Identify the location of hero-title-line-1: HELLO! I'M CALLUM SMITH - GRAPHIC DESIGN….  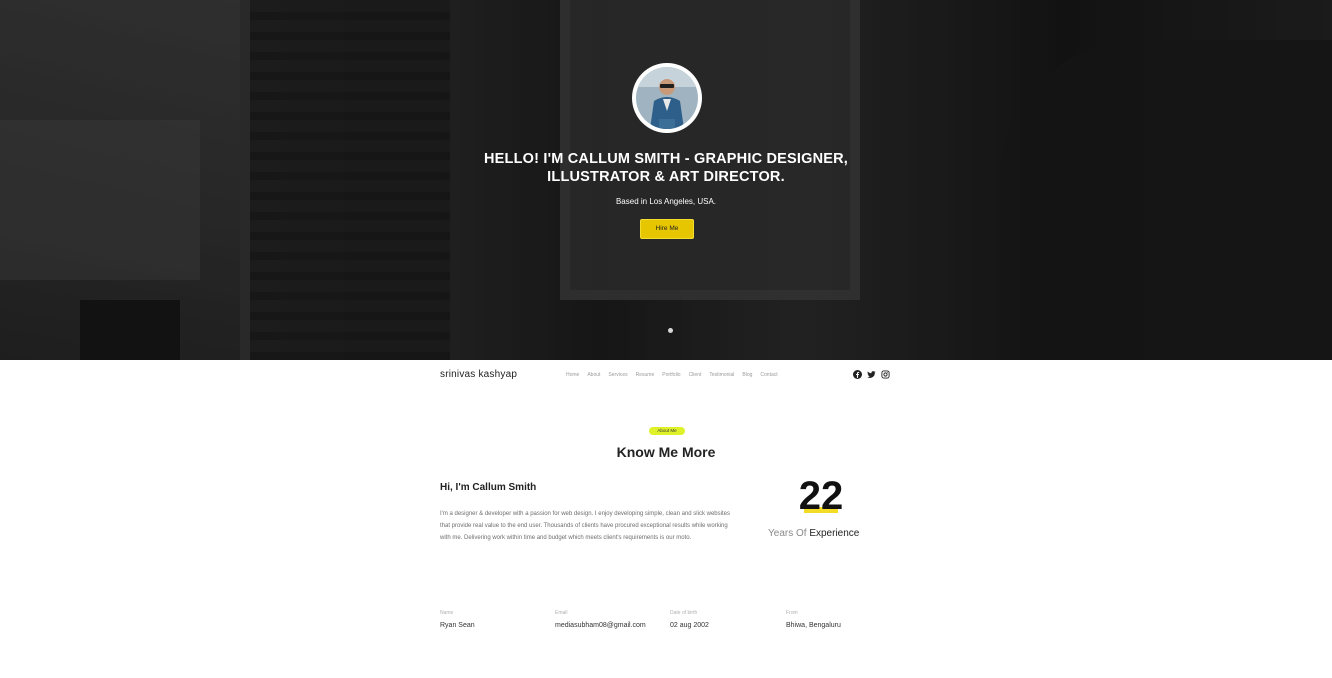
(666, 159).